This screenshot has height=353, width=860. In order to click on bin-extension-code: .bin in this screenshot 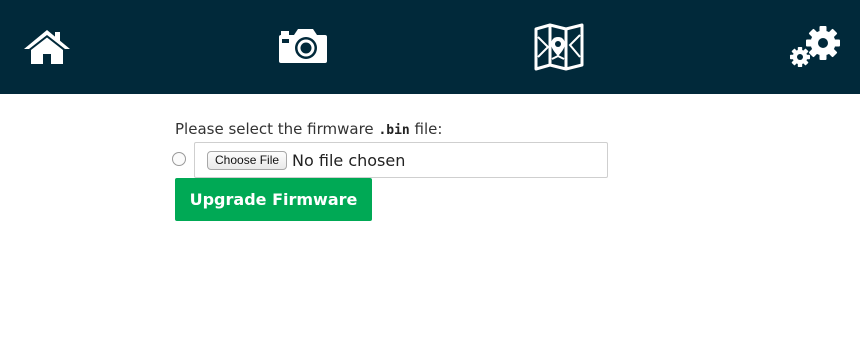, I will do `click(394, 130)`.